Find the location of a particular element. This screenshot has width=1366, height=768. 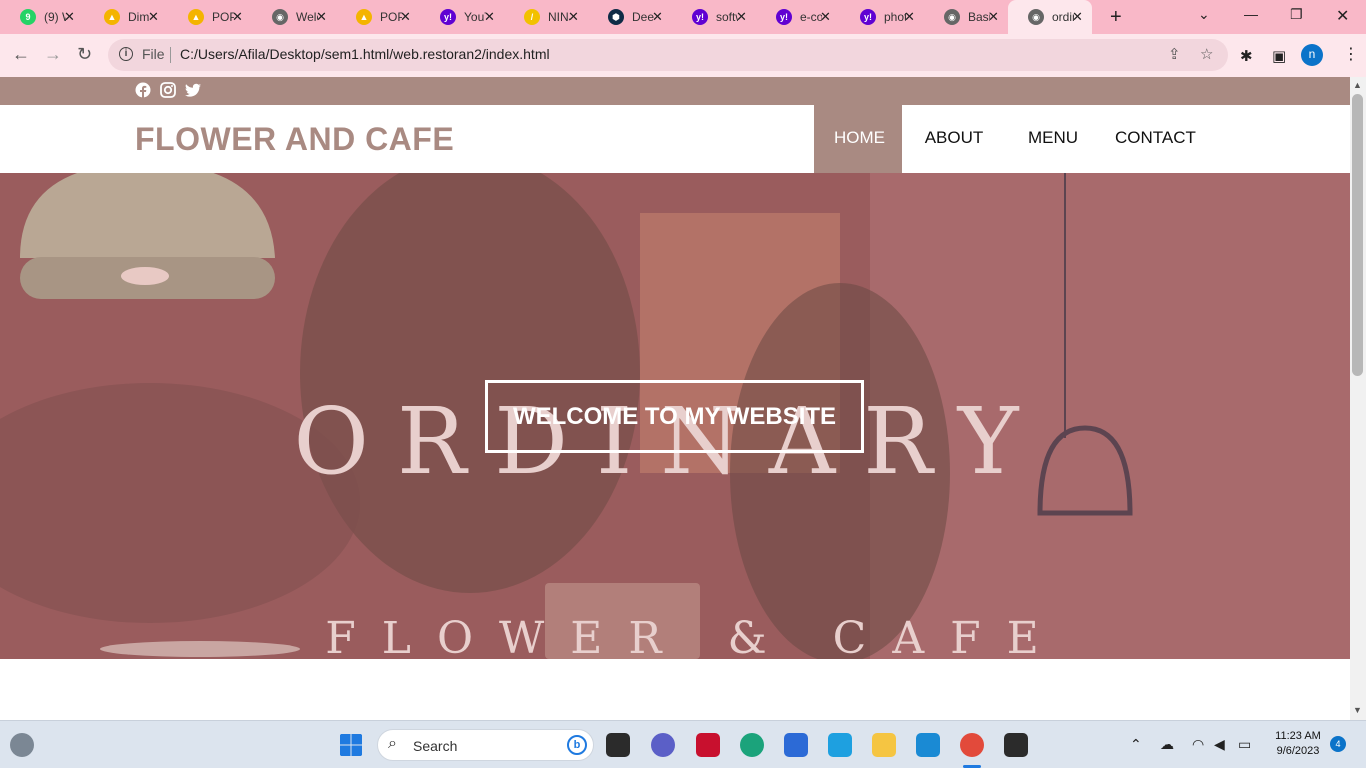

tab-favicon-icon: / is located at coordinates (532, 17).